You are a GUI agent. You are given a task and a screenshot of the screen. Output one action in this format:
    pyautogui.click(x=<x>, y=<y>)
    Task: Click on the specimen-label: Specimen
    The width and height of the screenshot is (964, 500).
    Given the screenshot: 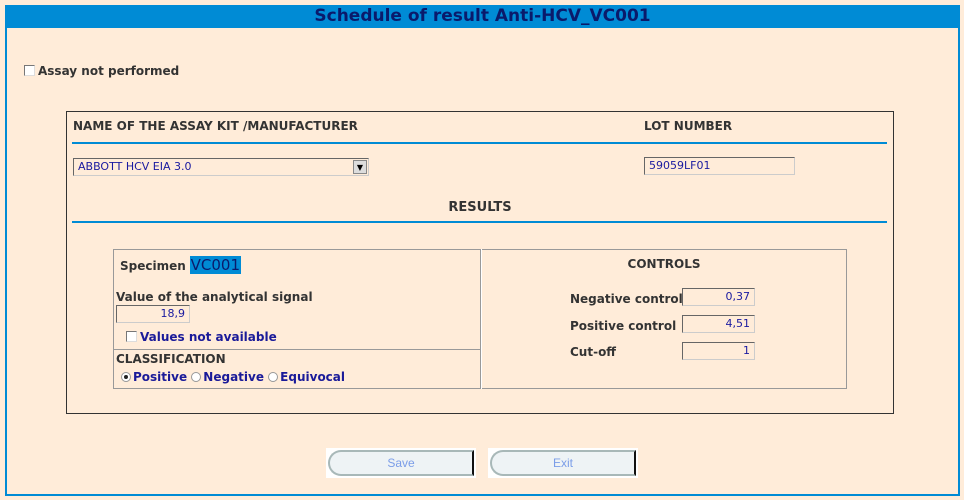 What is the action you would take?
    pyautogui.click(x=153, y=266)
    